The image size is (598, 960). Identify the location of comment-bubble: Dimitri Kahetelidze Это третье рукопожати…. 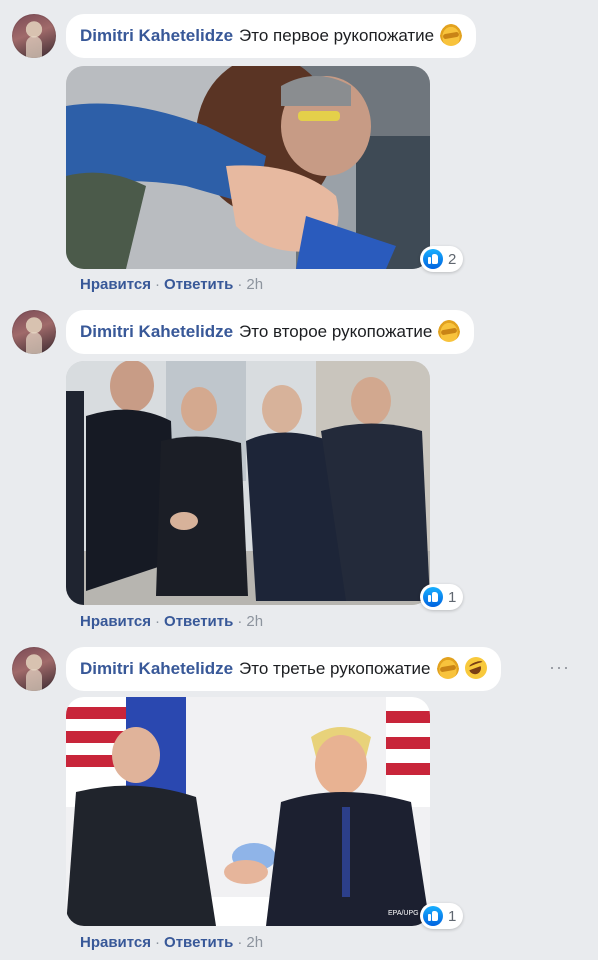
(283, 669).